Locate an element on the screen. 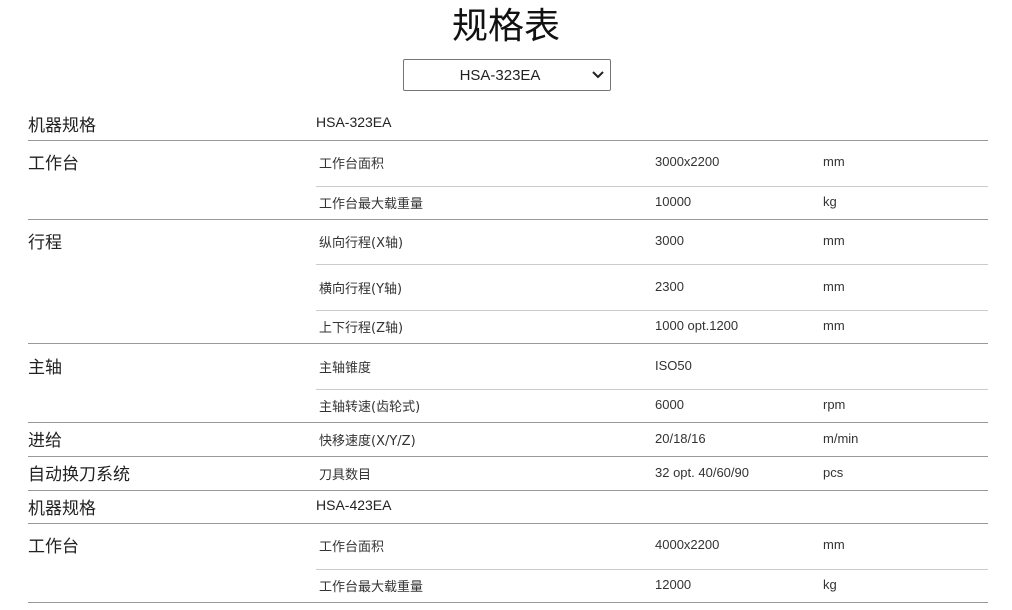  group-label: 主轴 is located at coordinates (45, 368).